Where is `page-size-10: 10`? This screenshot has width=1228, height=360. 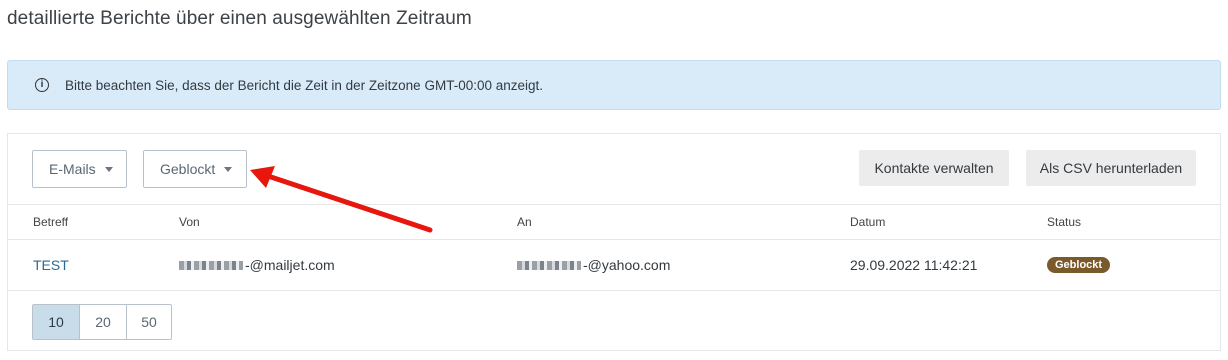 page-size-10: 10 is located at coordinates (56, 322).